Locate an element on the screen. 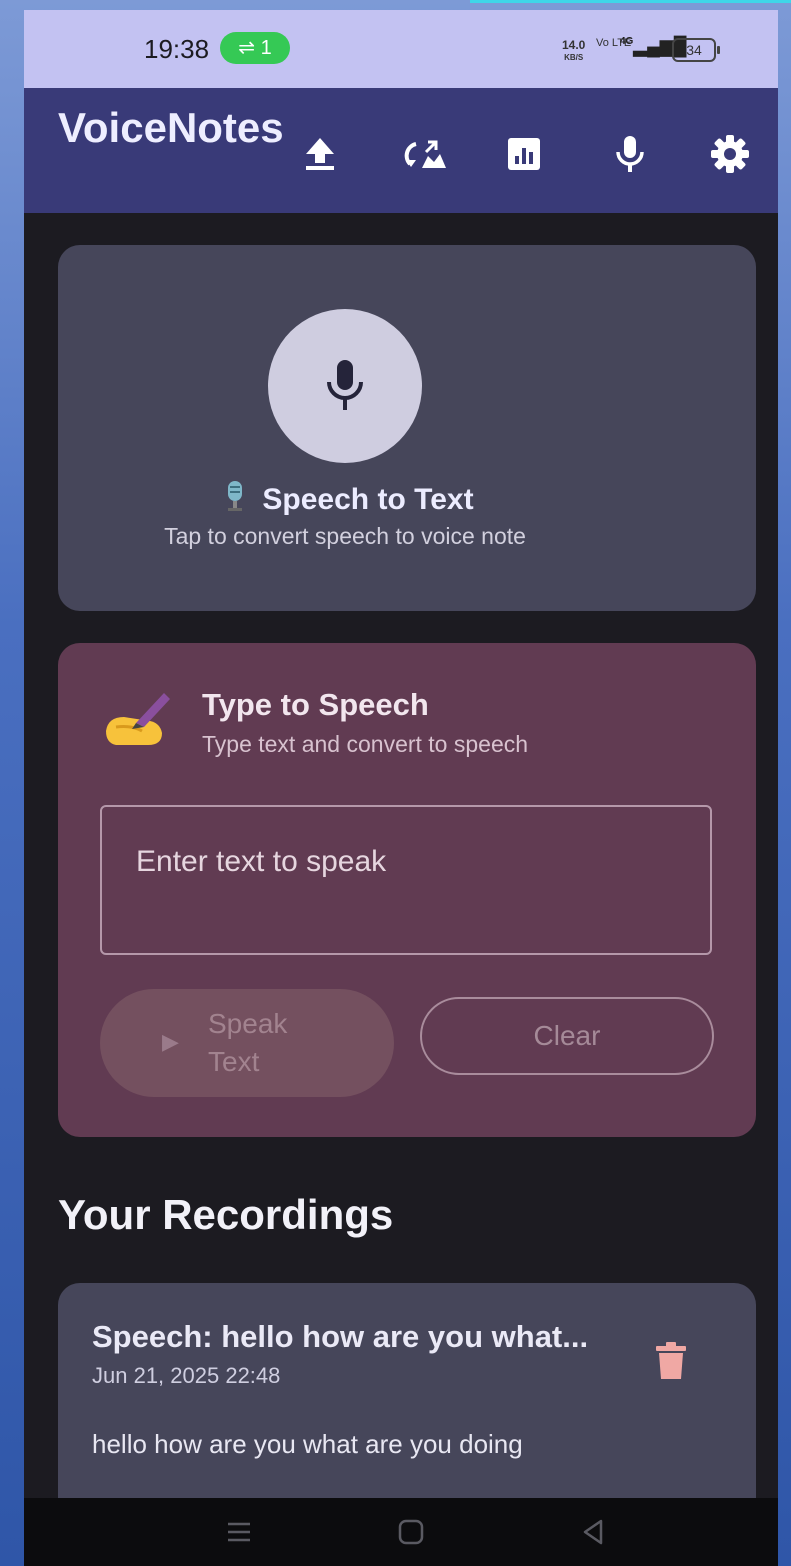 The width and height of the screenshot is (791, 1566). type-to-speech-title: Type to Speech is located at coordinates (315, 704).